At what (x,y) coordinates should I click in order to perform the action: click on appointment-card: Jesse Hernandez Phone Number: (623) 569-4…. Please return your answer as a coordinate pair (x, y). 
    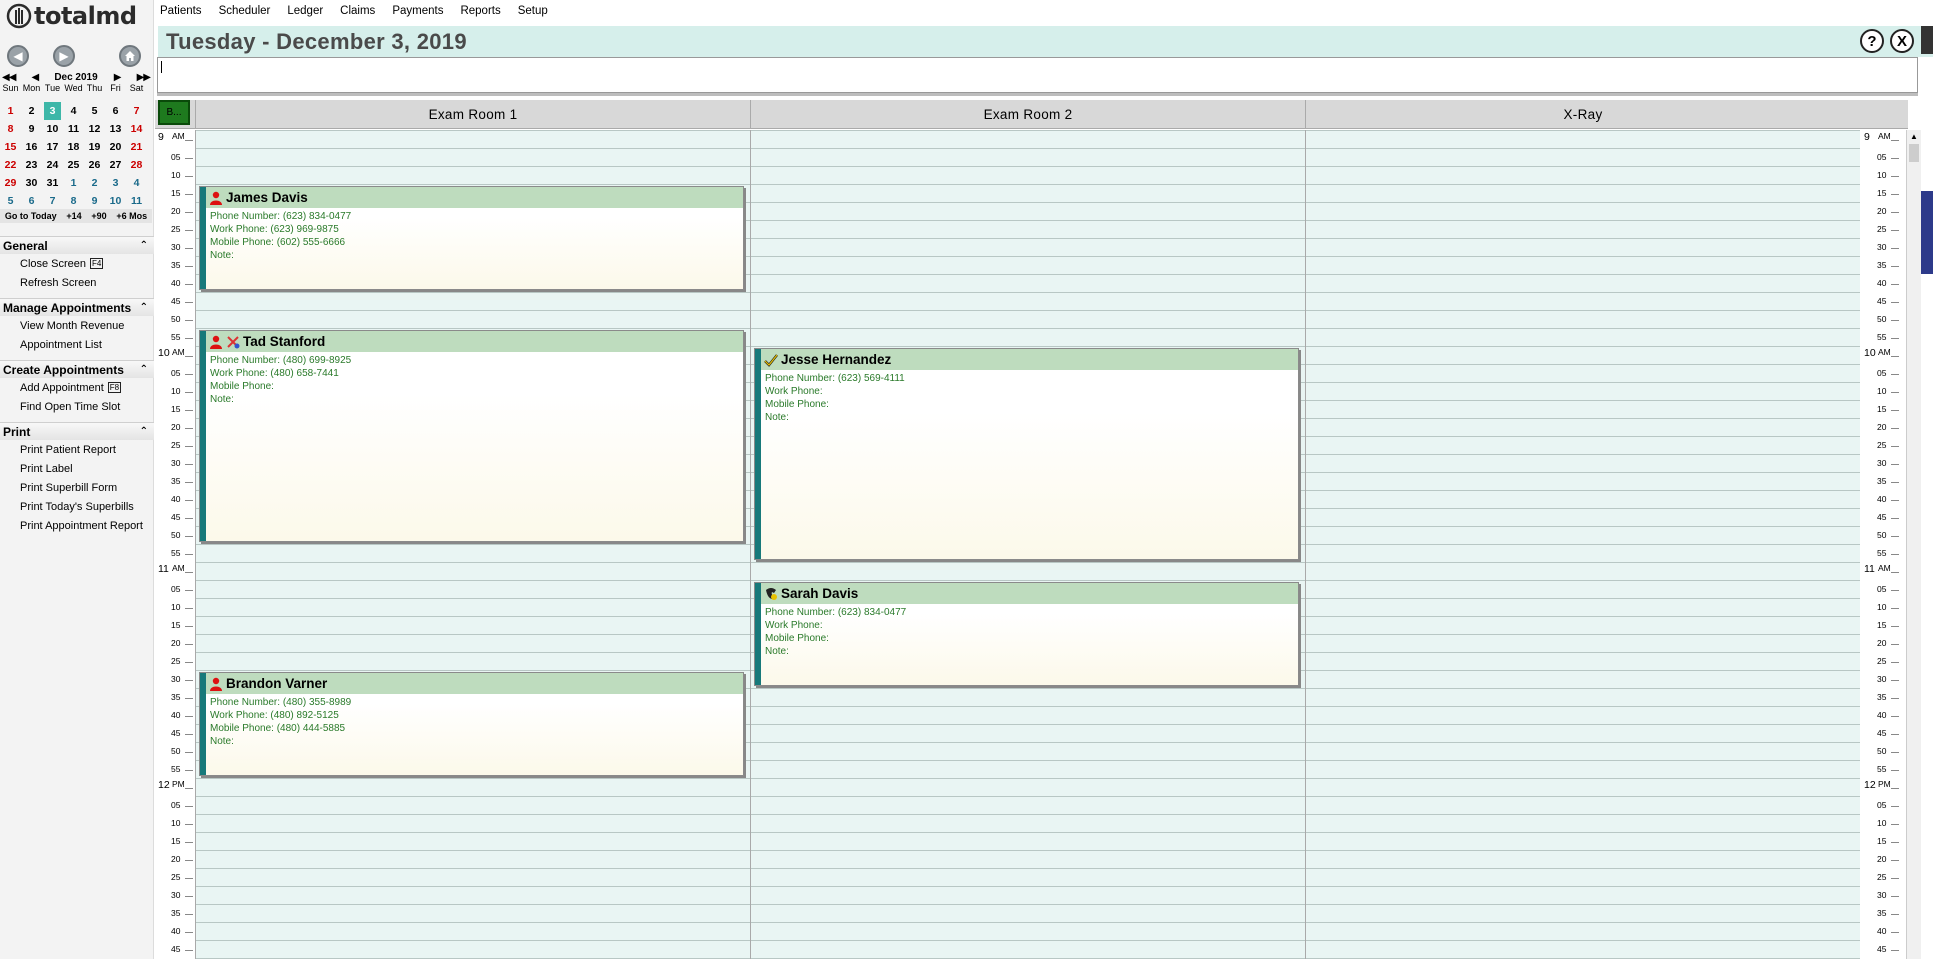
    Looking at the image, I should click on (1026, 454).